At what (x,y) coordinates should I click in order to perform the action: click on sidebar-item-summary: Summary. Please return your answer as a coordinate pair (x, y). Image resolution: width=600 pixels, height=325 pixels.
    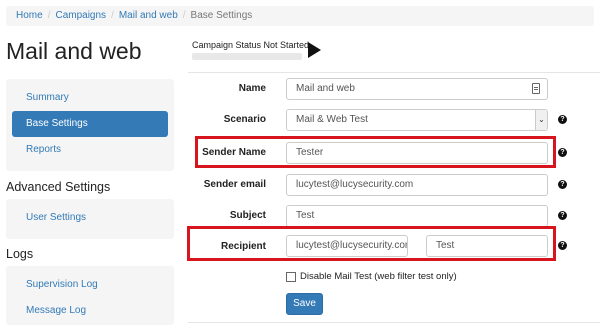
    Looking at the image, I should click on (90, 98).